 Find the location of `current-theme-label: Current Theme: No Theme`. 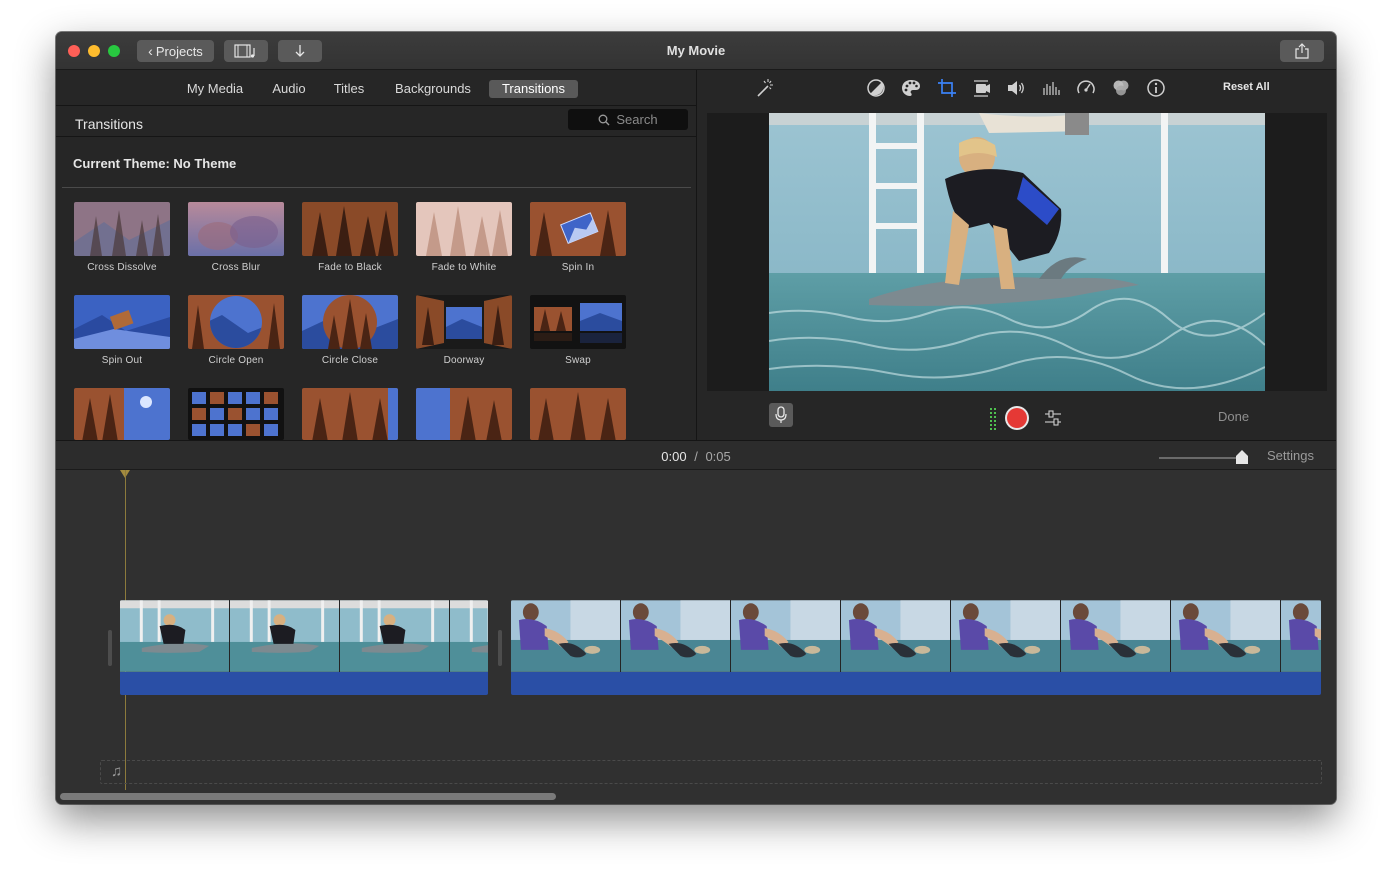

current-theme-label: Current Theme: No Theme is located at coordinates (155, 163).